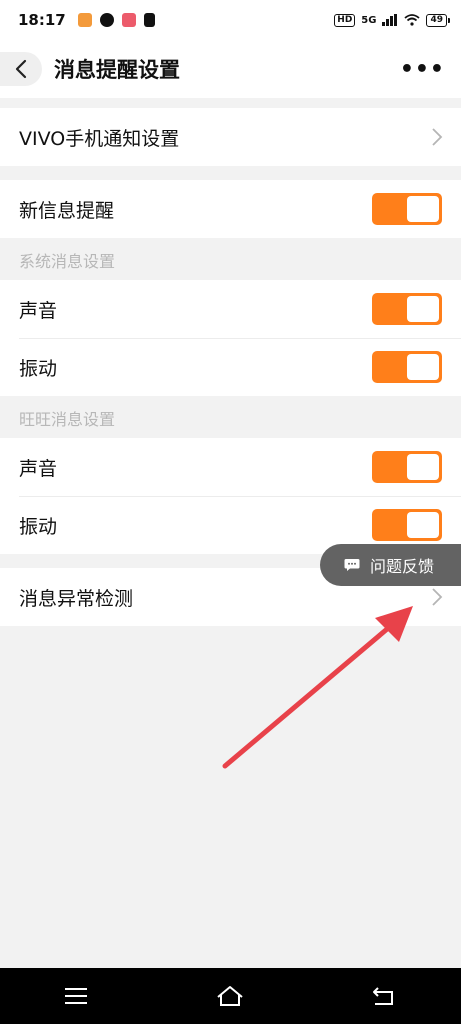 This screenshot has width=461, height=1024. What do you see at coordinates (230, 260) in the screenshot?
I see `system-section-header: 系统消息设置` at bounding box center [230, 260].